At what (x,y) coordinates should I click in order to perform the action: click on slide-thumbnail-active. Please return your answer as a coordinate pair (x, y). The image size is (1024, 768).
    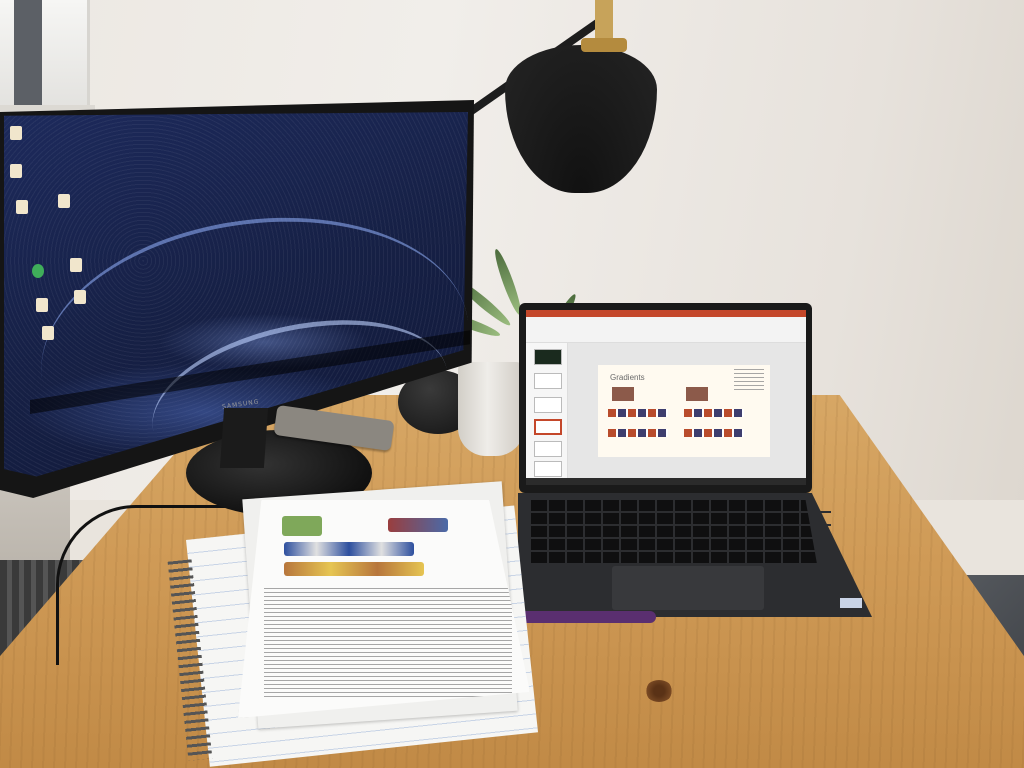
    Looking at the image, I should click on (548, 427).